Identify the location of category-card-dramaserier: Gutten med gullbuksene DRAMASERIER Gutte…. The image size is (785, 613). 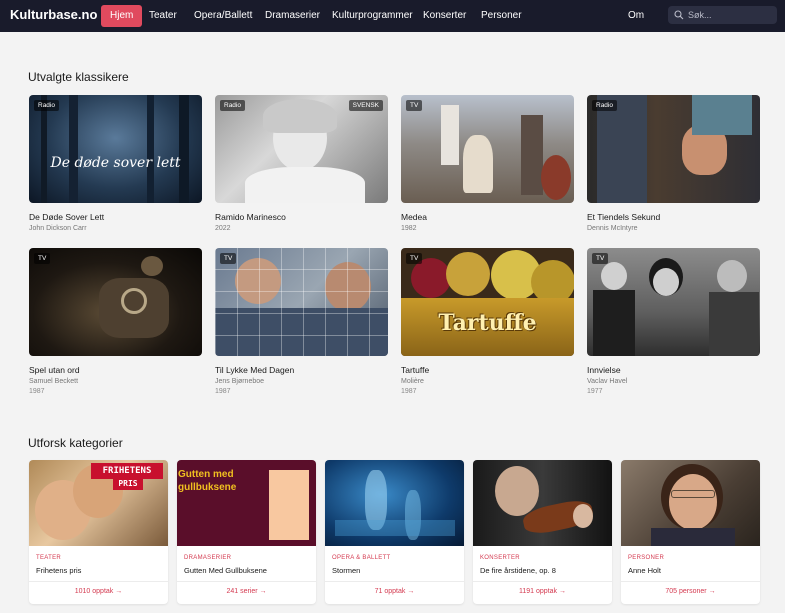
(246, 532).